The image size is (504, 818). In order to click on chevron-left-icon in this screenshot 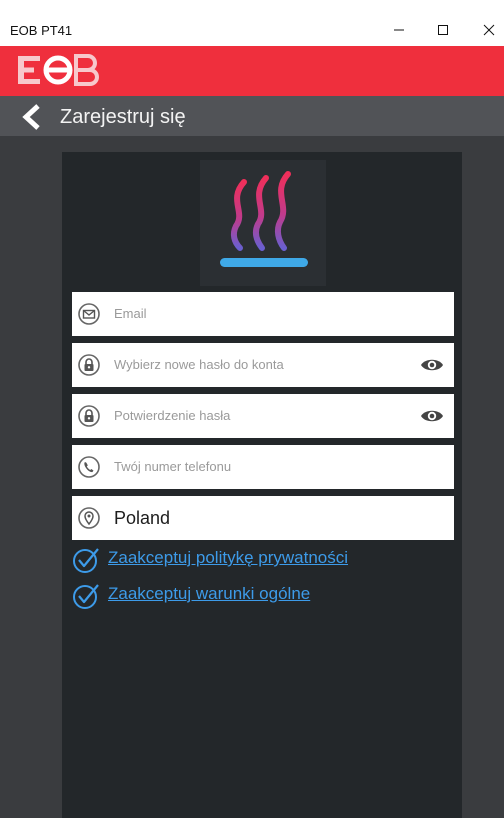, I will do `click(32, 119)`.